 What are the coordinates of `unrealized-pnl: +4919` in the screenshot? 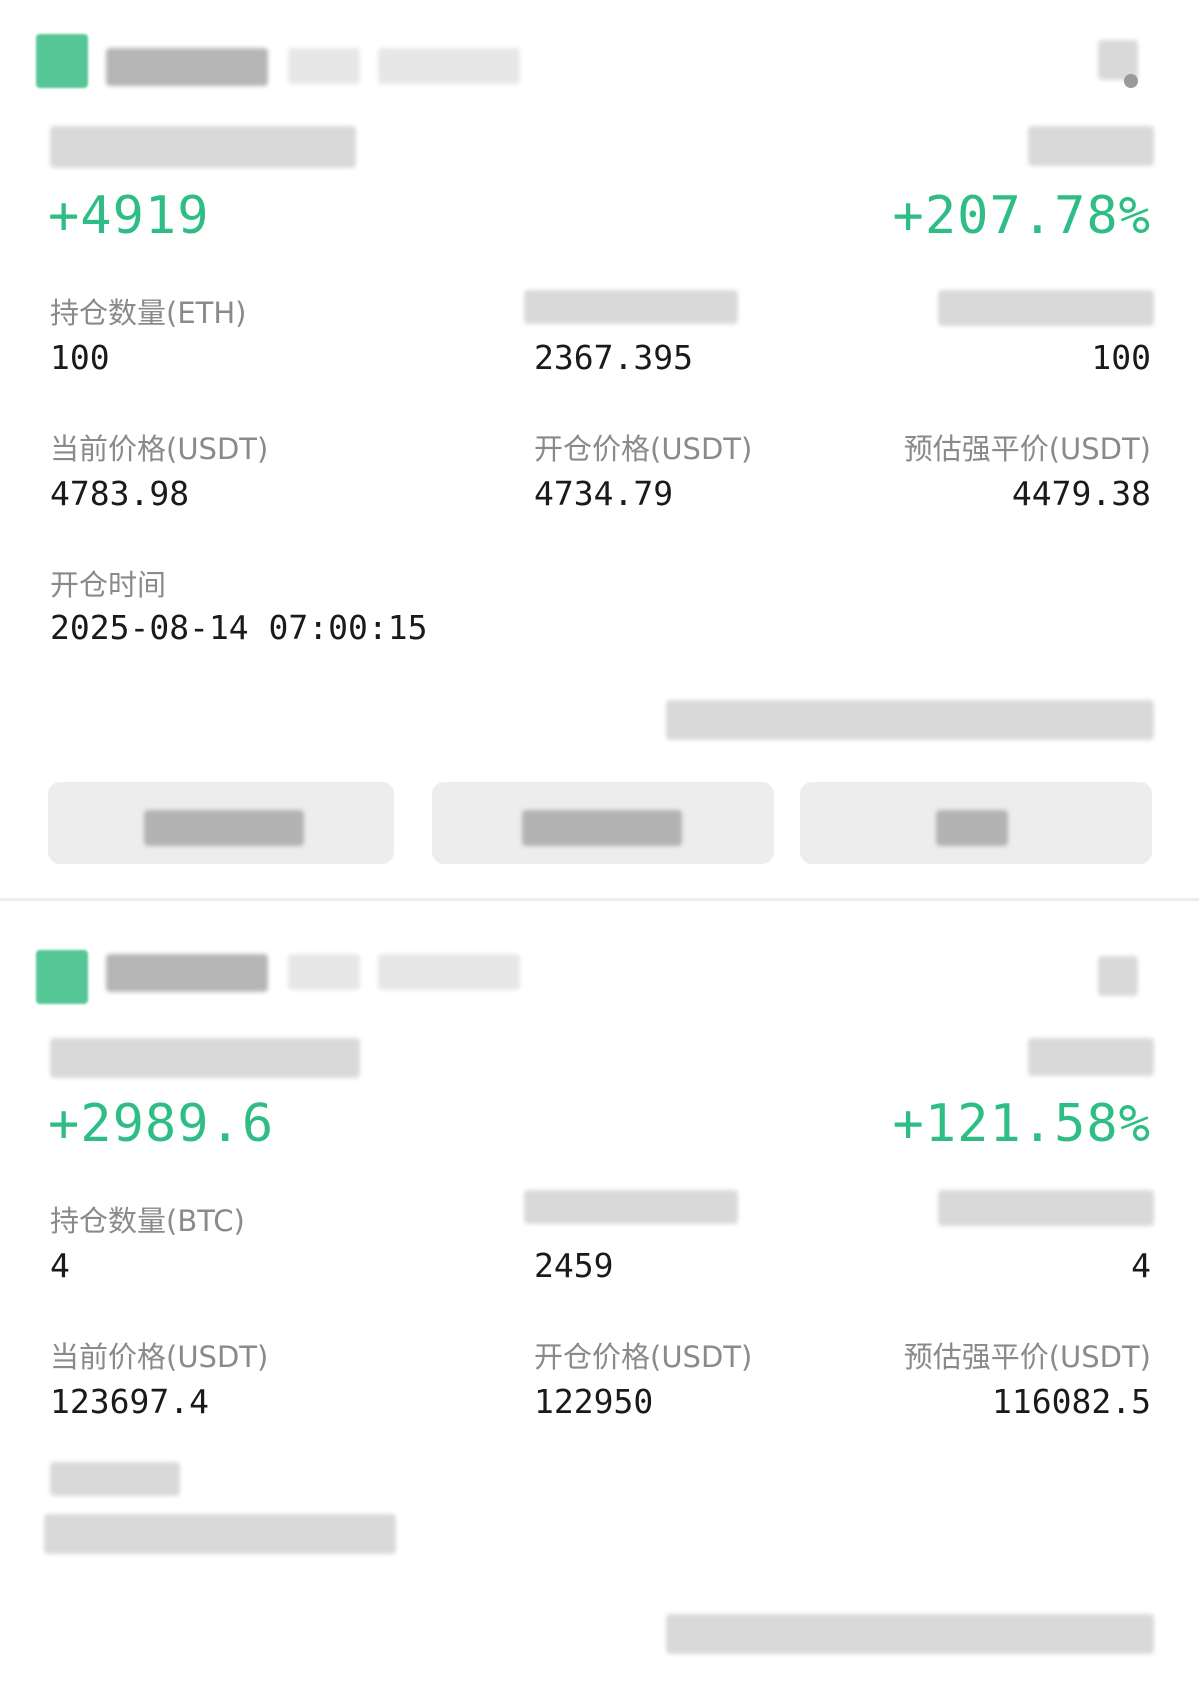 It's located at (129, 216).